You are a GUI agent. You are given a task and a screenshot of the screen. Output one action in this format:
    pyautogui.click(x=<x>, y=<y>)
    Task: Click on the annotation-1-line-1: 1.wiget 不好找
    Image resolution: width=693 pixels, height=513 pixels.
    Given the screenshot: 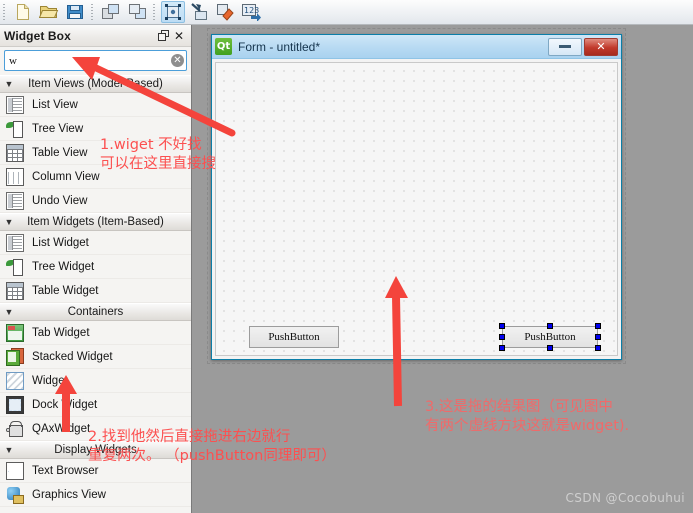 What is the action you would take?
    pyautogui.click(x=151, y=145)
    